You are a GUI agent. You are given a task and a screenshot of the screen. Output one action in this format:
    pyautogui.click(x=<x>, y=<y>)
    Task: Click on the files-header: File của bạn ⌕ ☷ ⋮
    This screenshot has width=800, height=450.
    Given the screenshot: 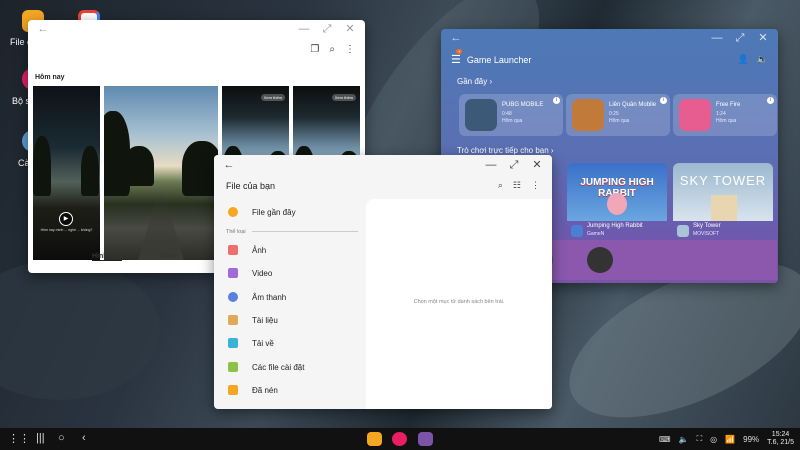 What is the action you would take?
    pyautogui.click(x=383, y=185)
    